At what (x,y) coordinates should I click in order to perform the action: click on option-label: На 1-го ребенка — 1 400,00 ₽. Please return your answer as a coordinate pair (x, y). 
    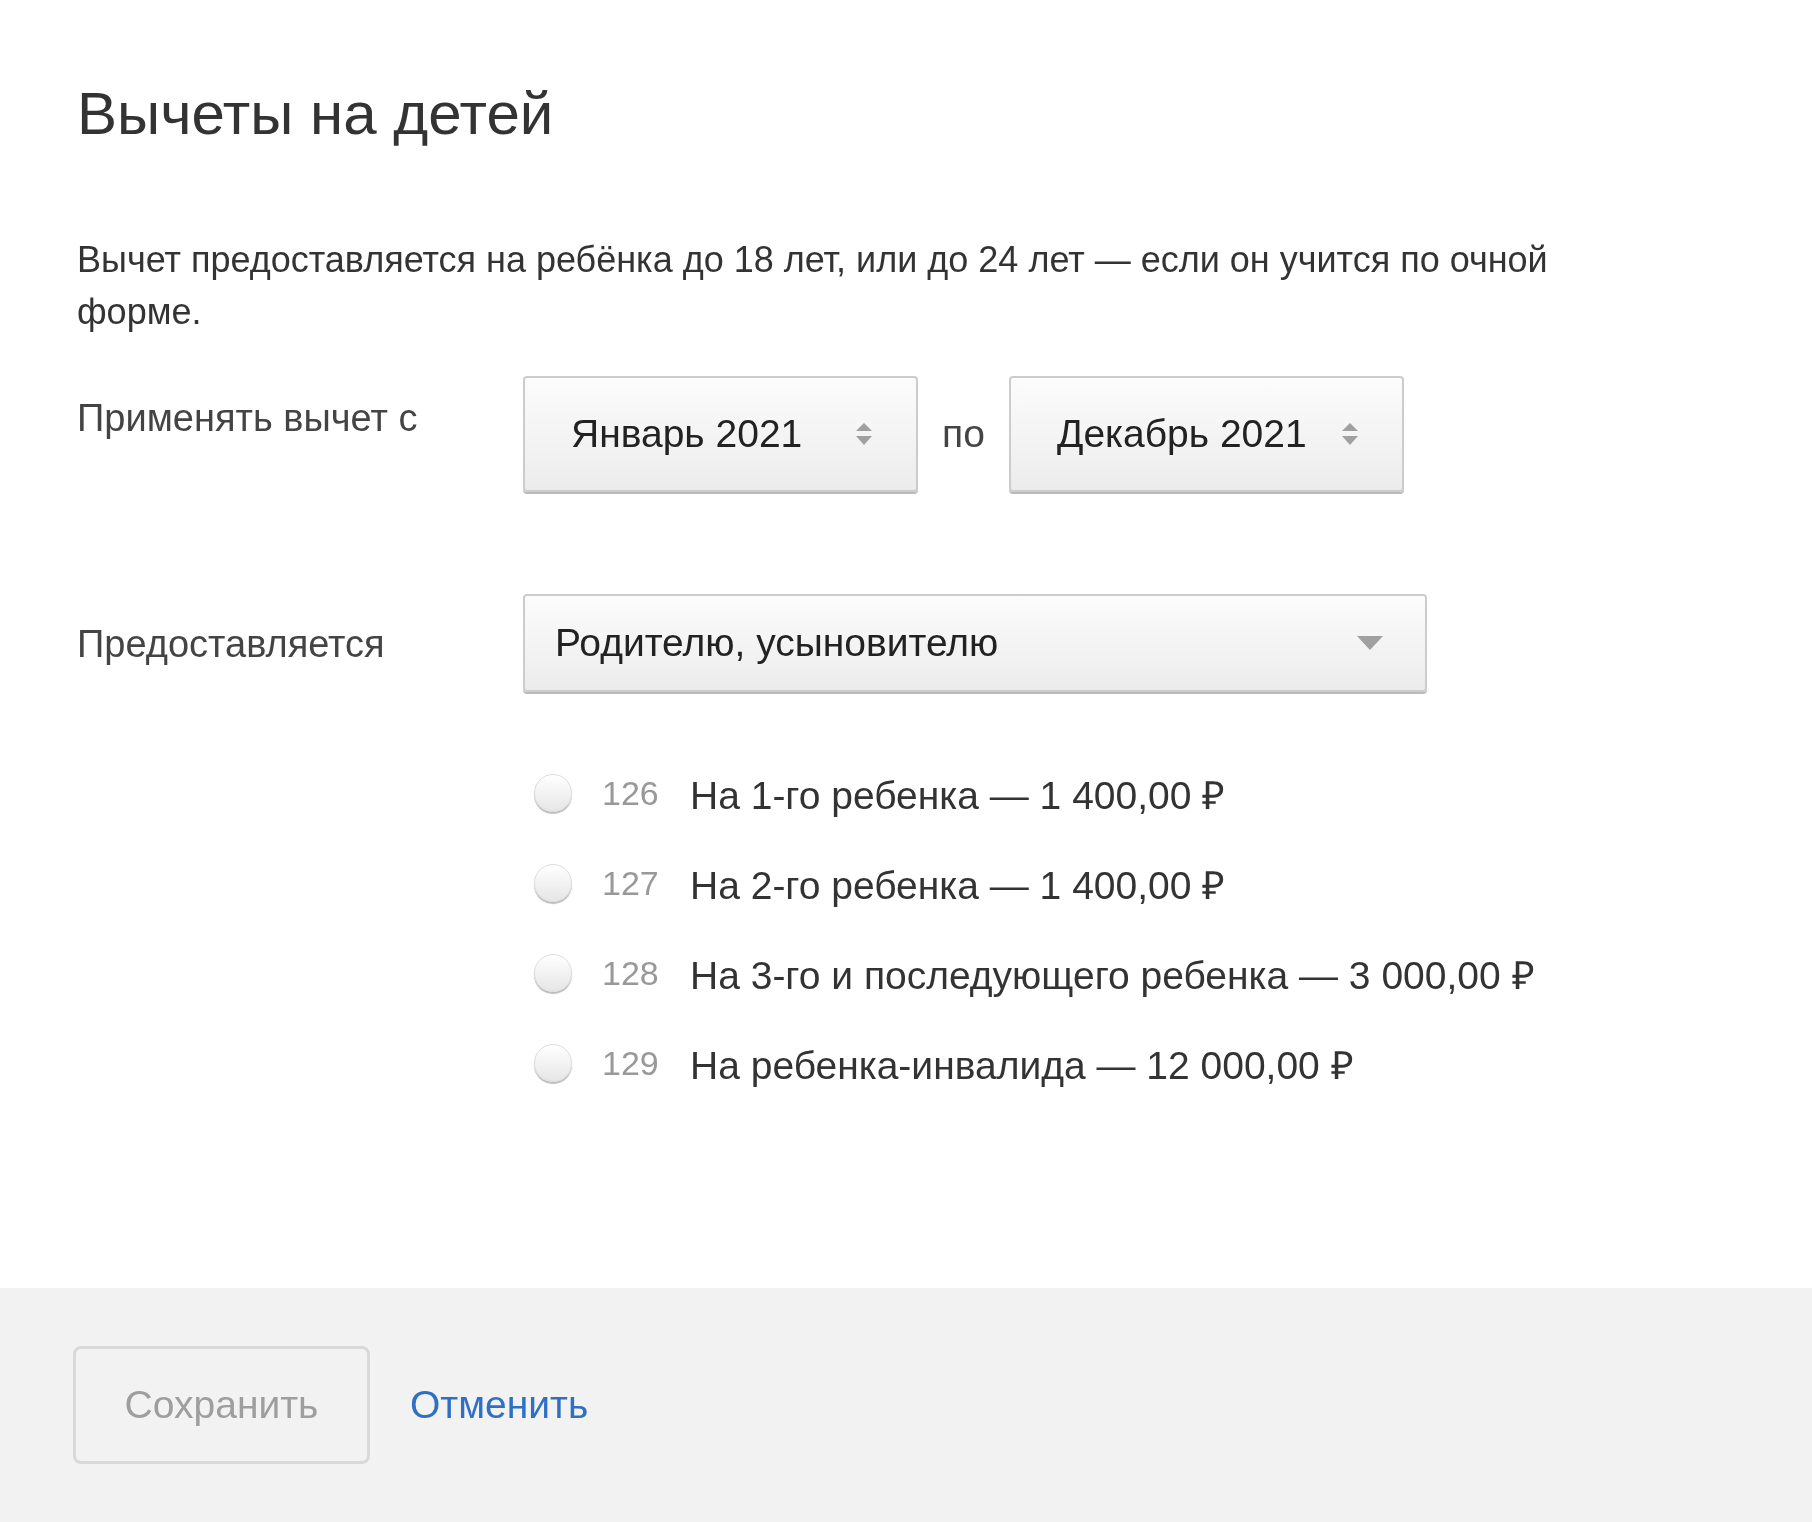
    Looking at the image, I should click on (958, 793).